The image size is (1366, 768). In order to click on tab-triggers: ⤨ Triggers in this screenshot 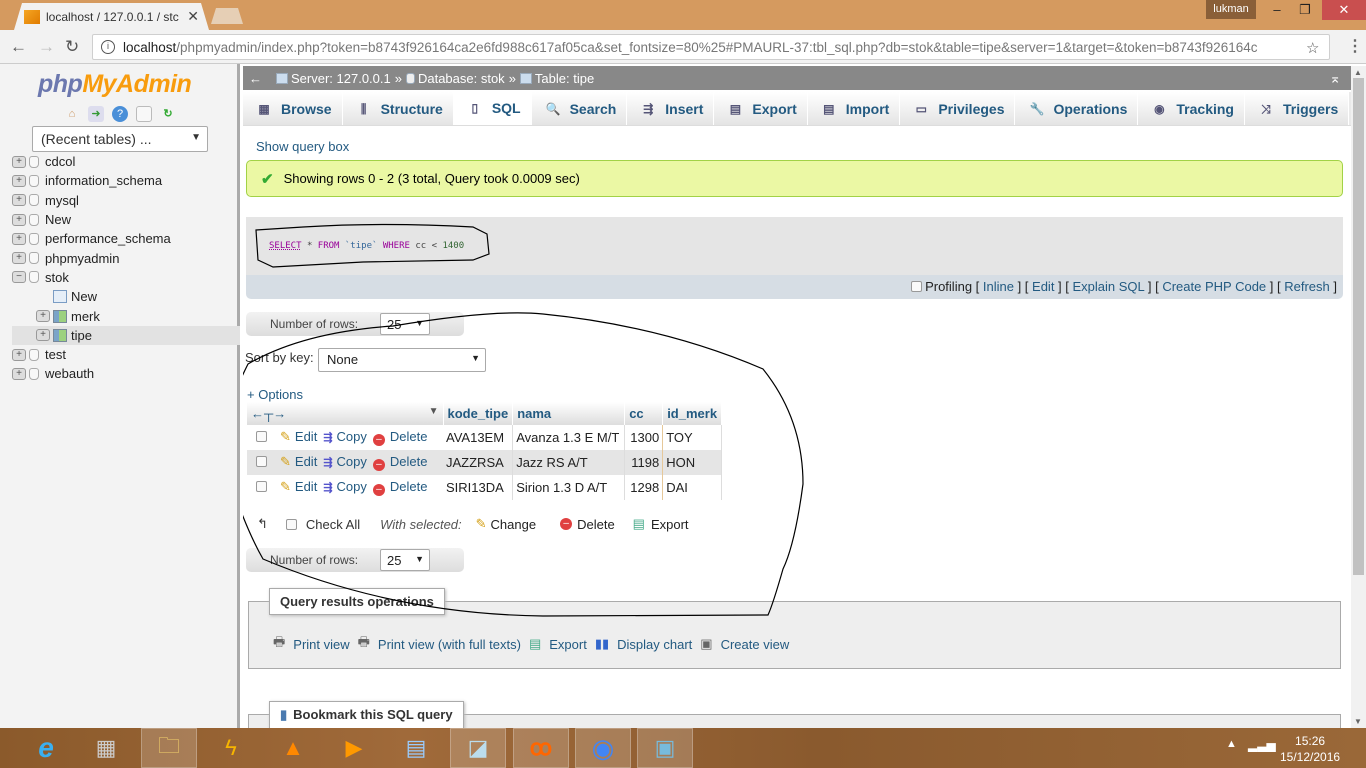, I will do `click(1297, 108)`.